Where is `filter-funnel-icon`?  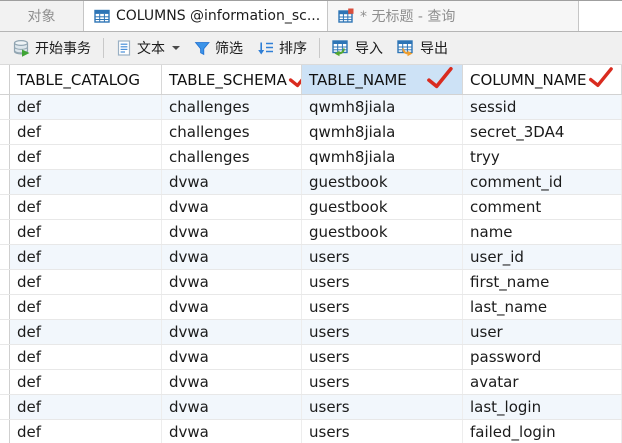
filter-funnel-icon is located at coordinates (202, 48).